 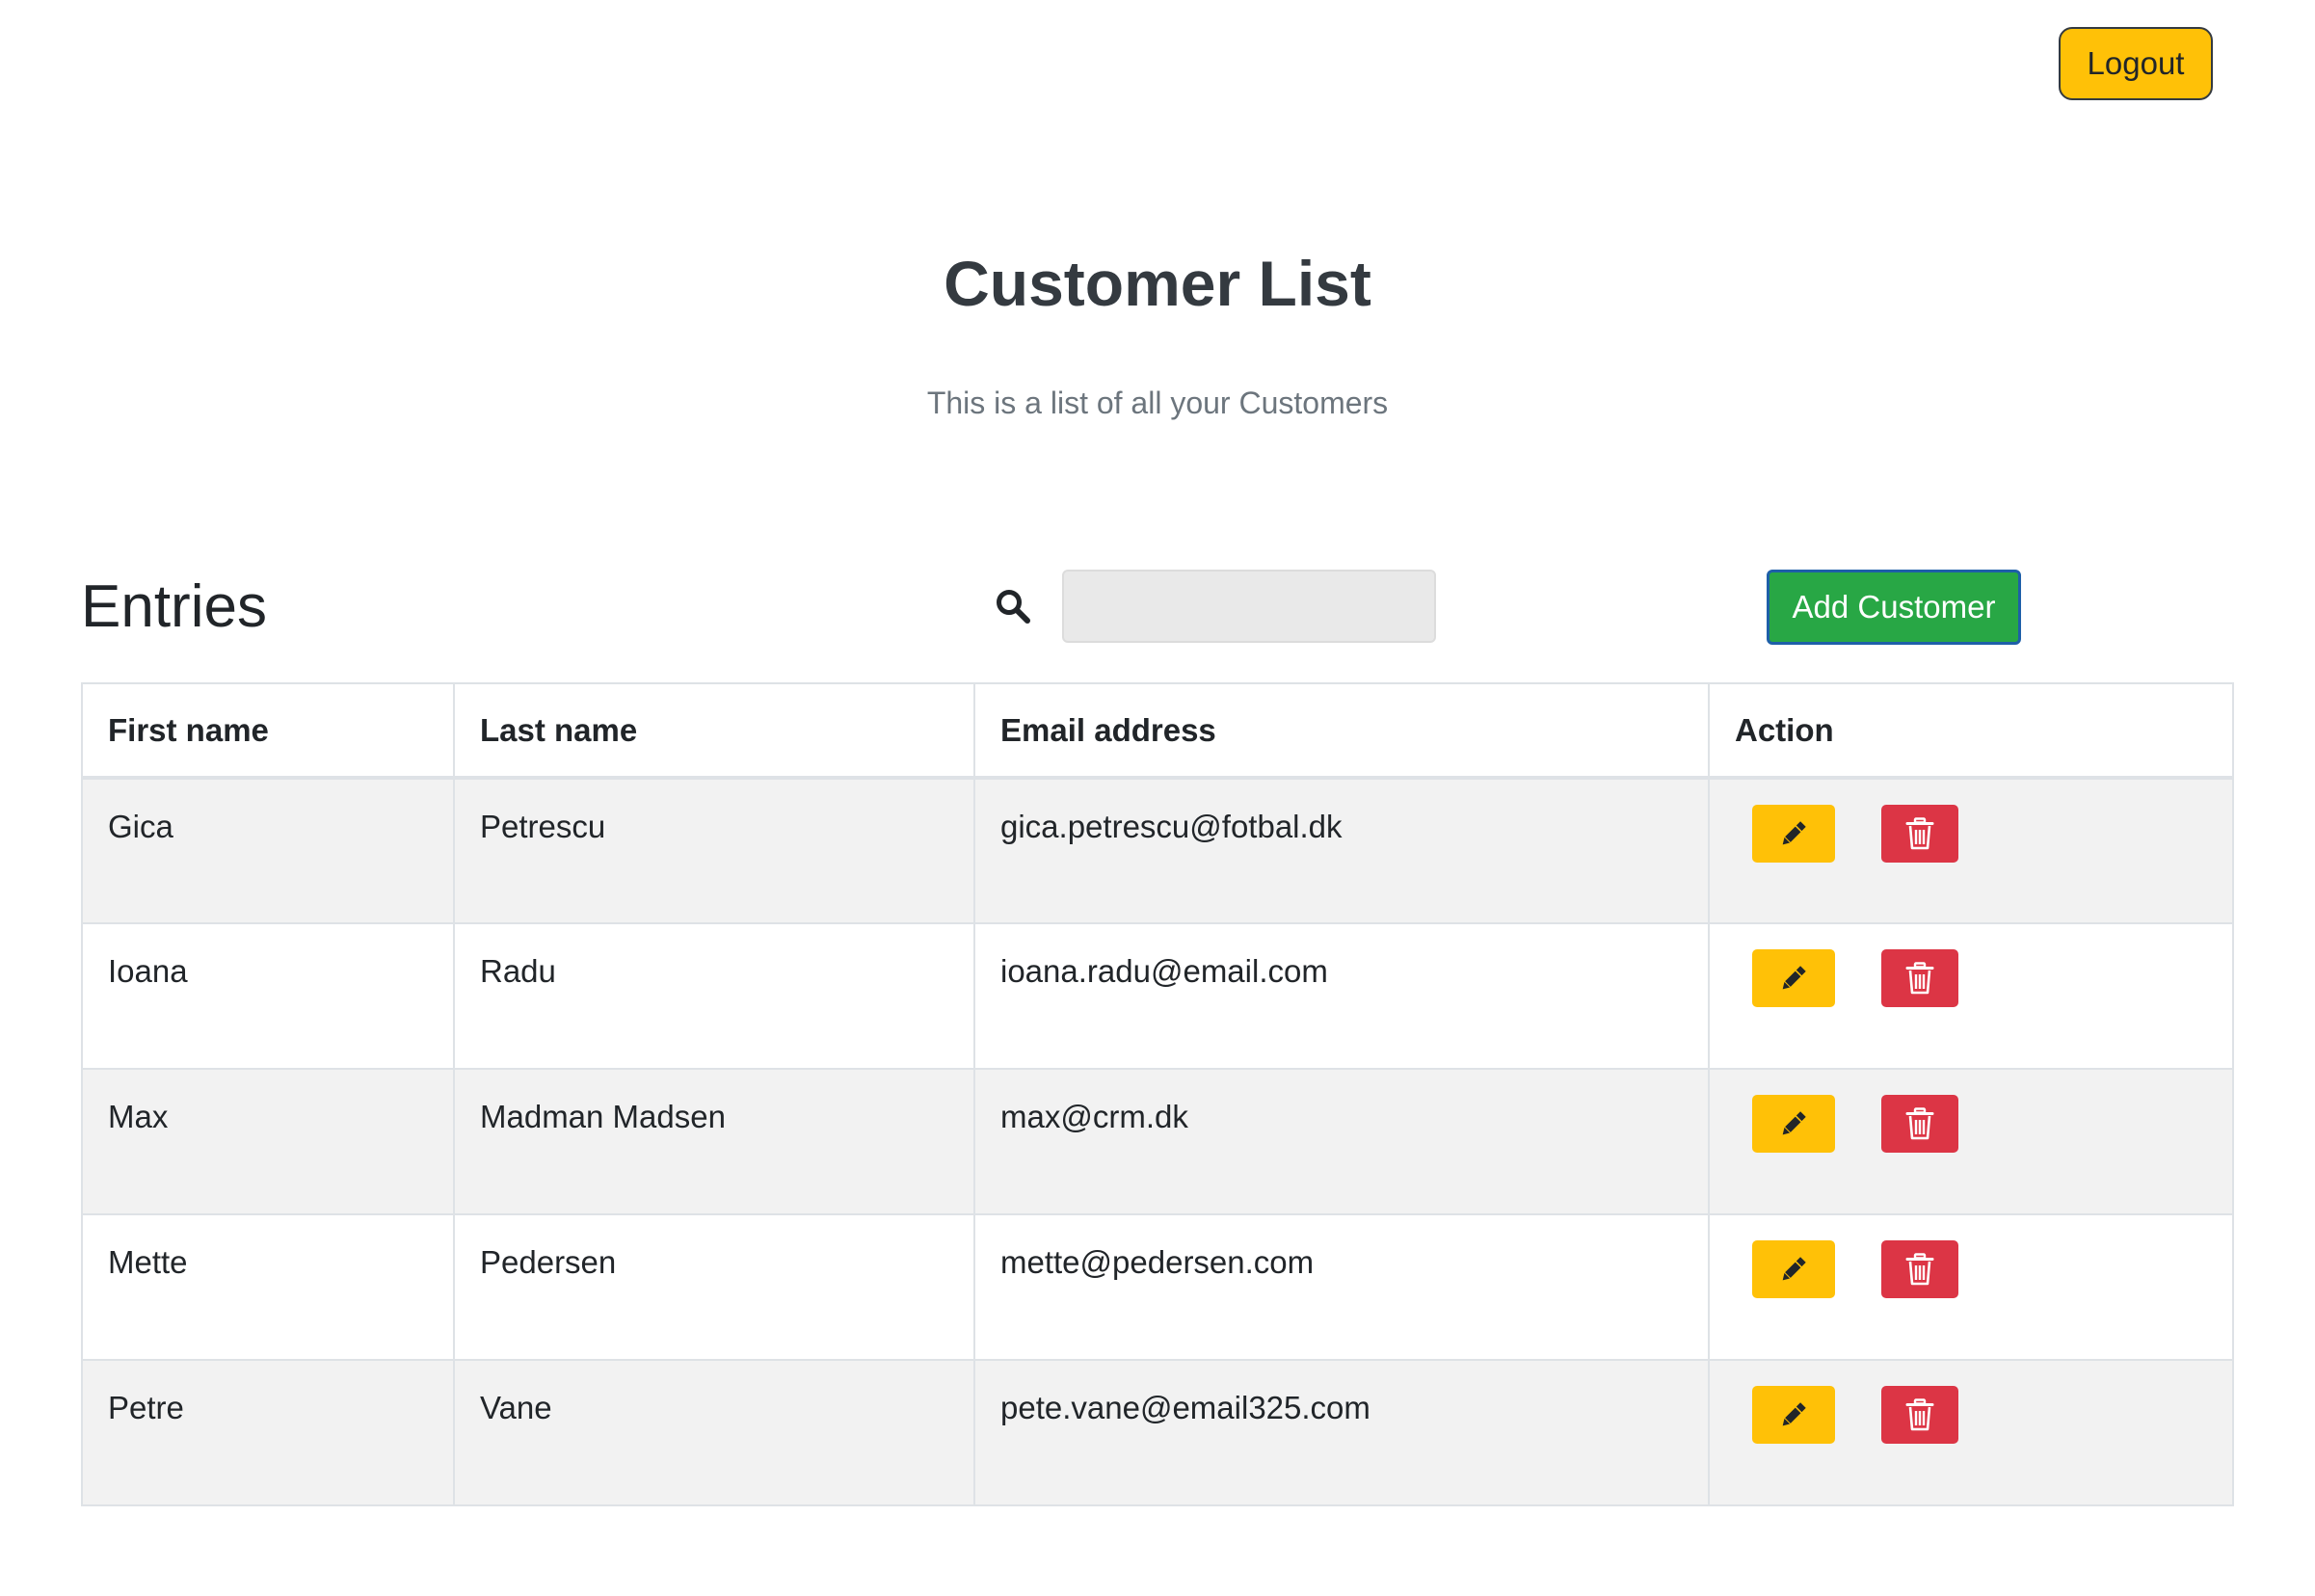 I want to click on logout-button: Logout, so click(x=2136, y=63).